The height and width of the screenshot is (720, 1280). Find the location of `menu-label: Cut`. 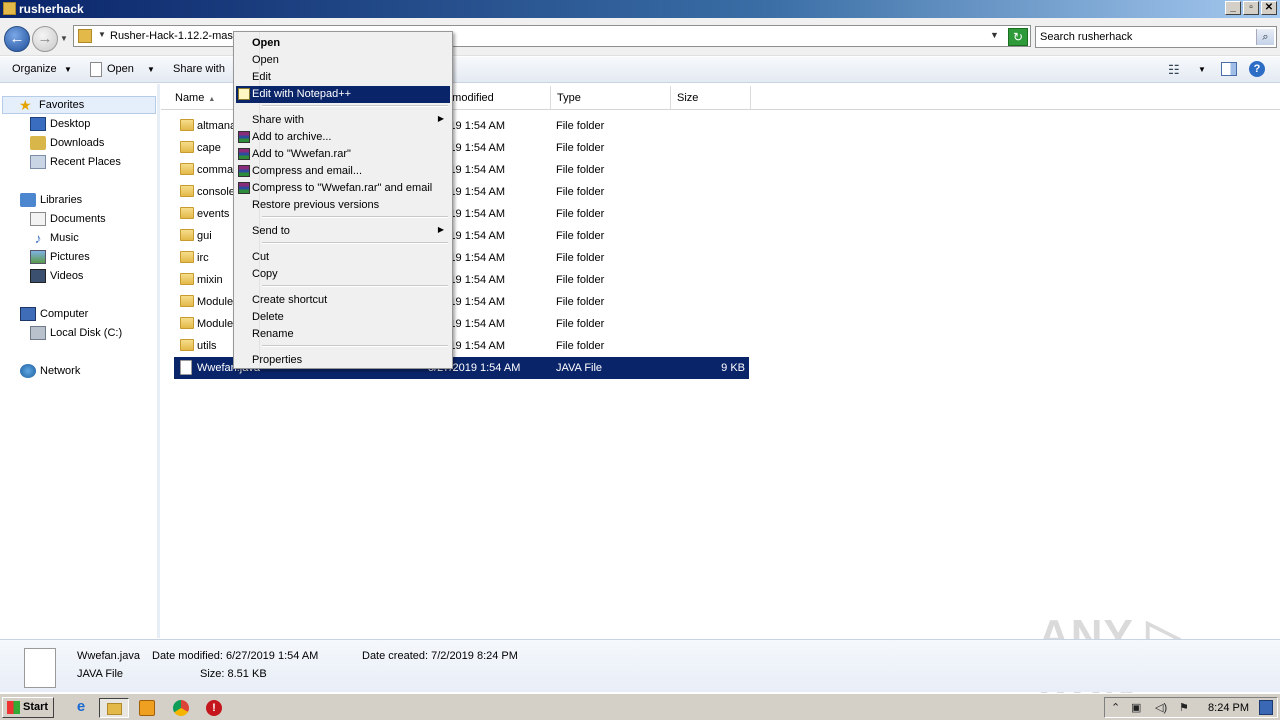

menu-label: Cut is located at coordinates (261, 257).